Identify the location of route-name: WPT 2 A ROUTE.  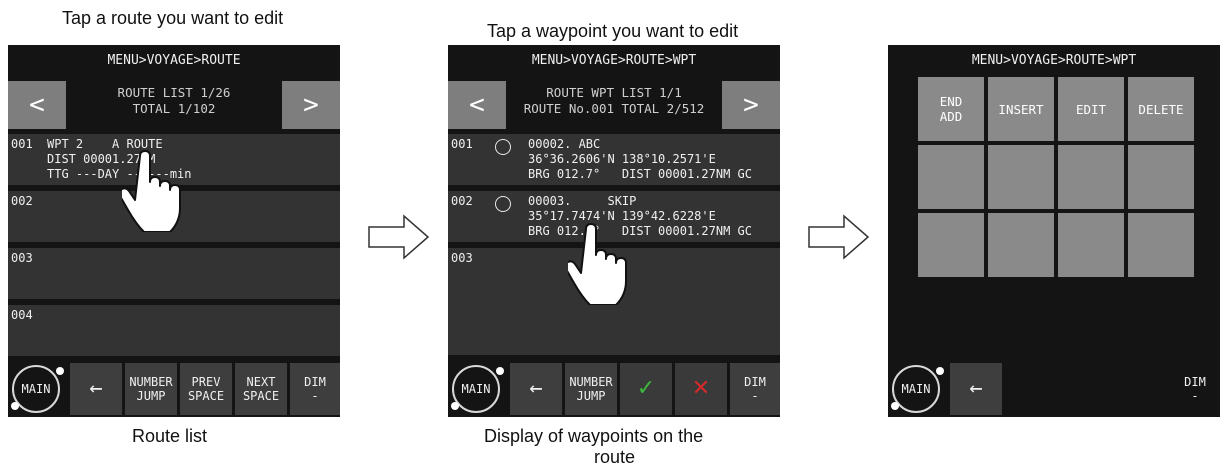
(105, 144).